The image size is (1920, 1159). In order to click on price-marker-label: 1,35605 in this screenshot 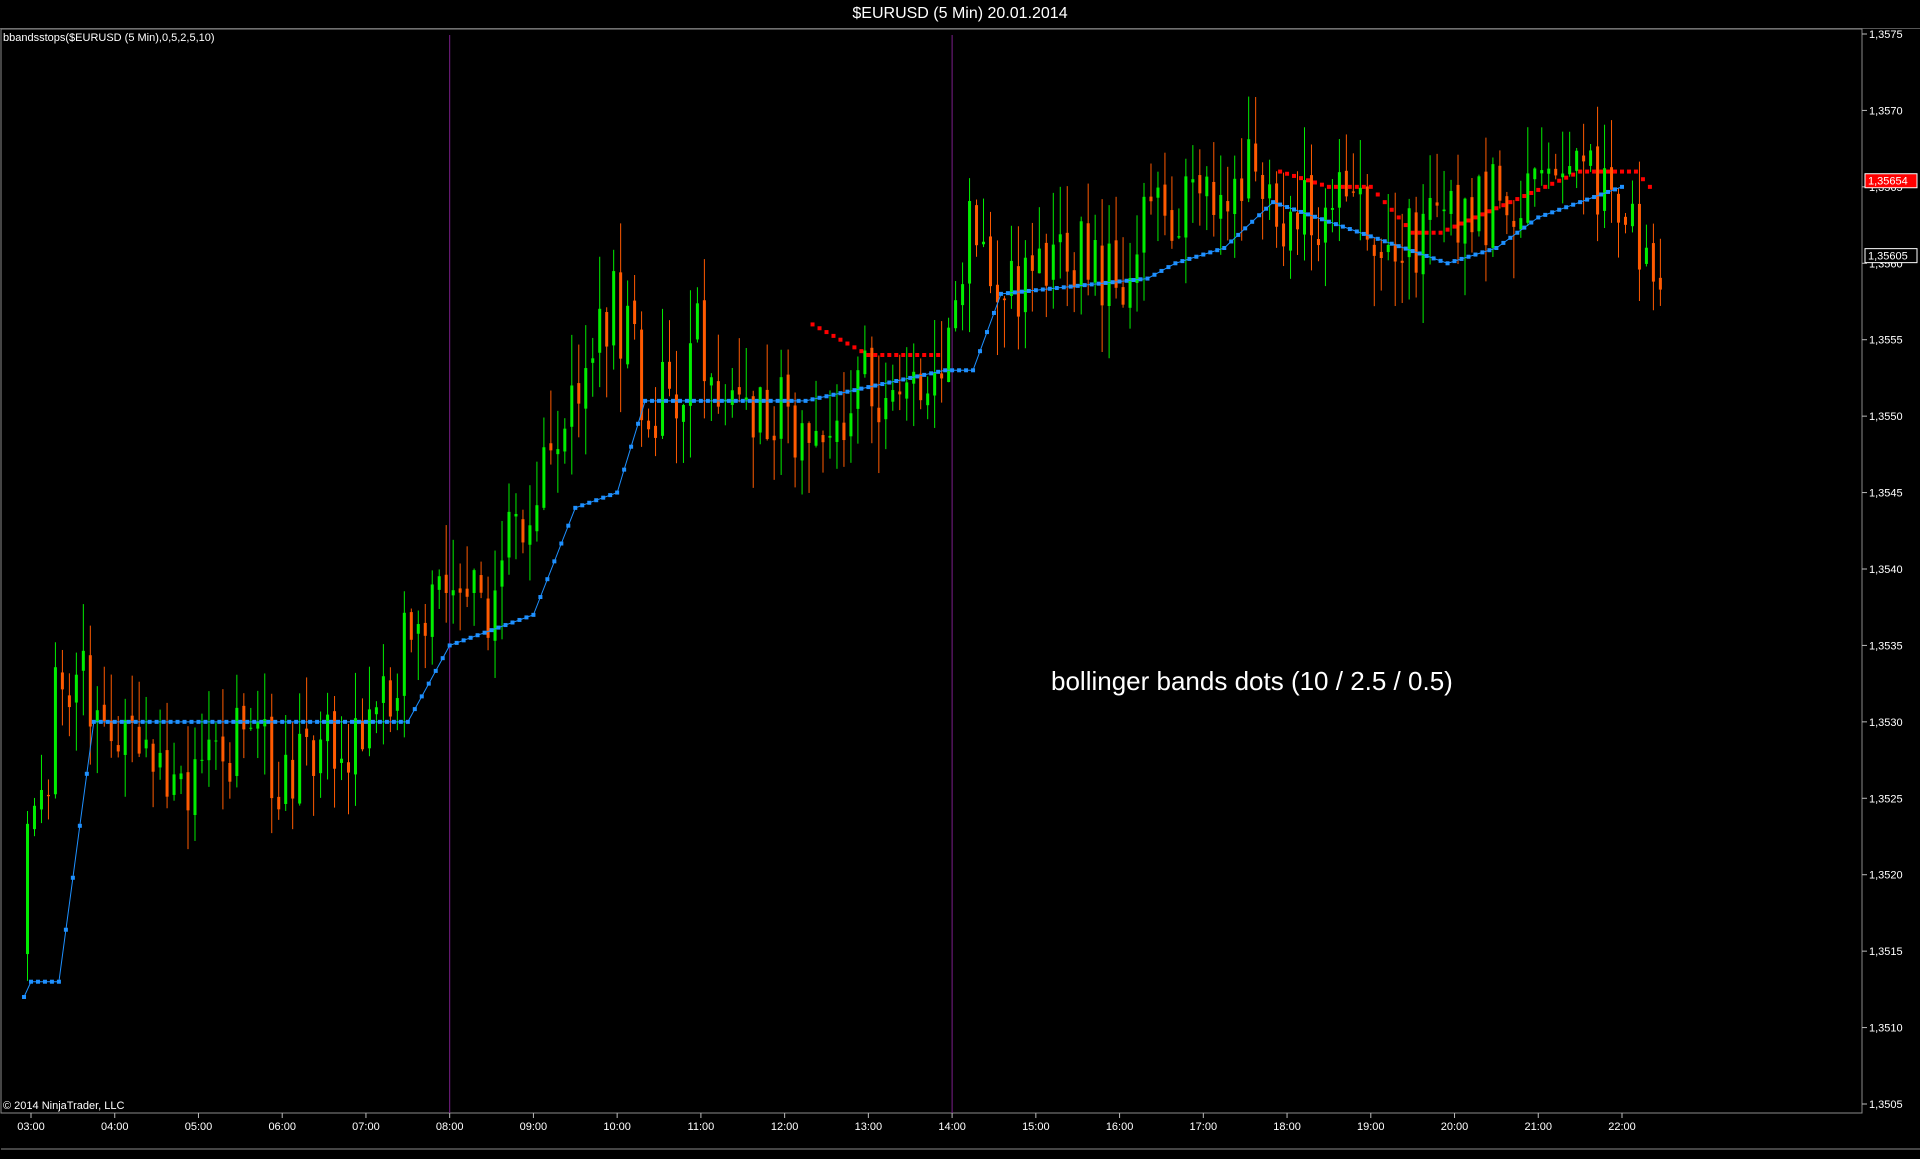, I will do `click(1888, 257)`.